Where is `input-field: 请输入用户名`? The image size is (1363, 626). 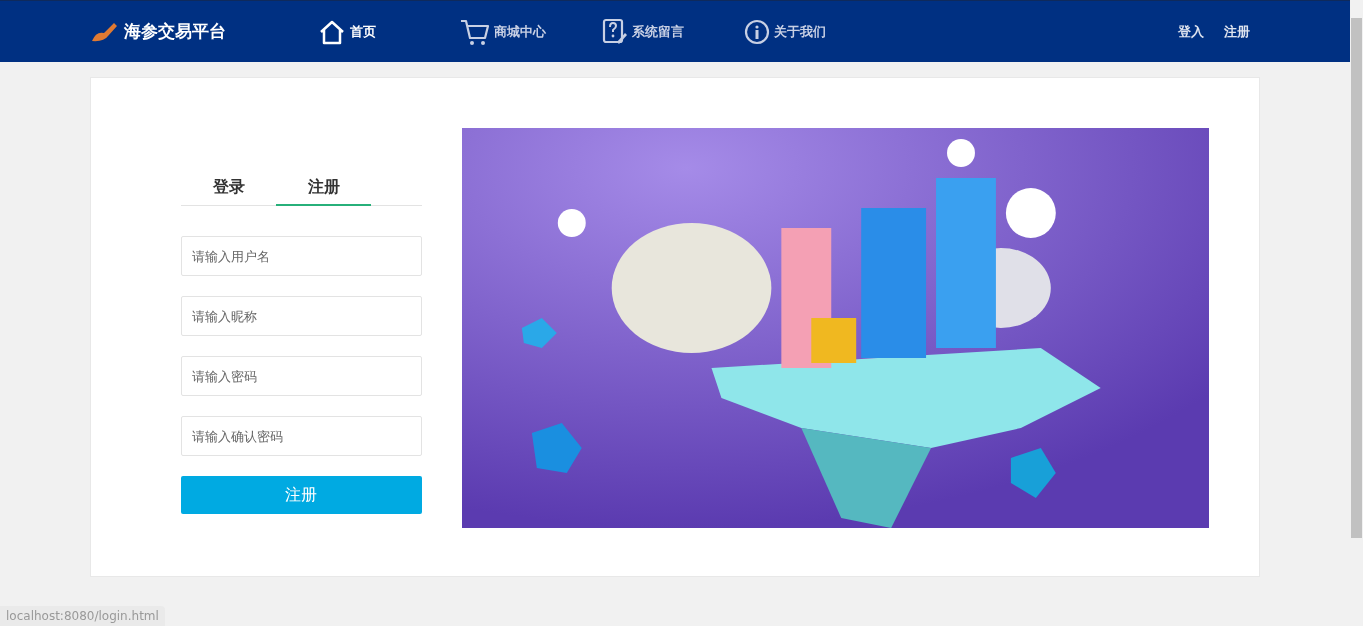
input-field: 请输入用户名 is located at coordinates (301, 256).